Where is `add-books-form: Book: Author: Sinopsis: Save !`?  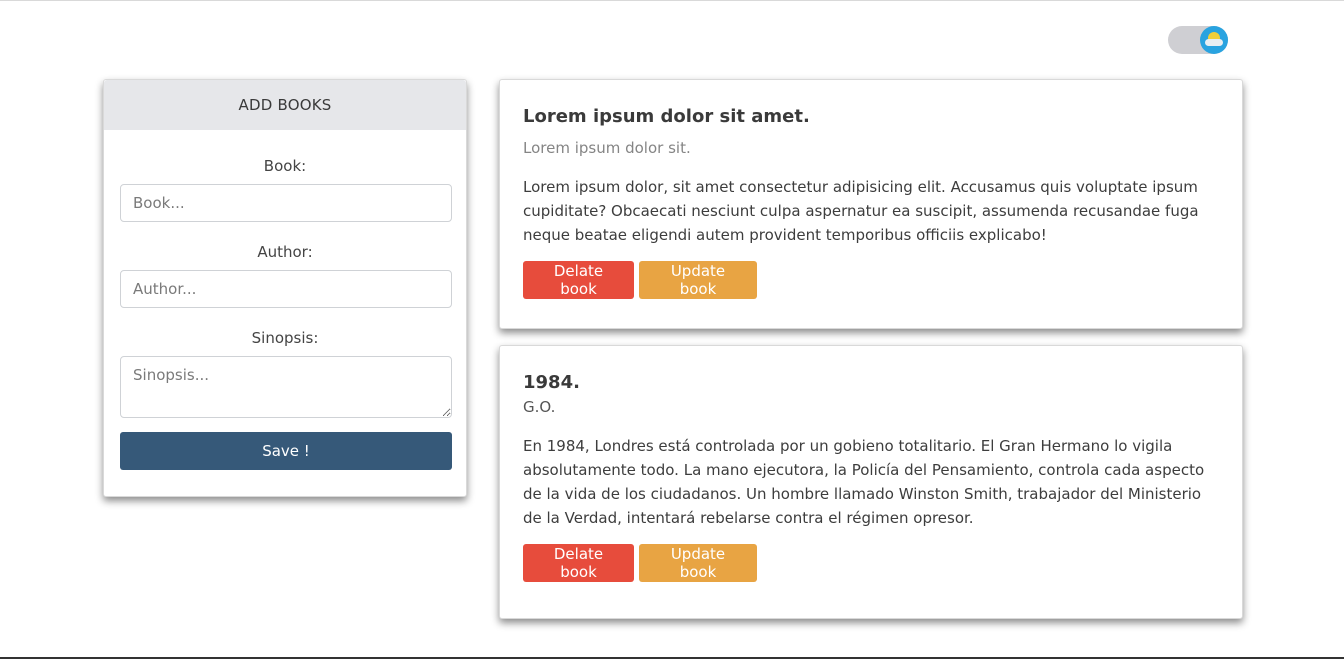 add-books-form: Book: Author: Sinopsis: Save ! is located at coordinates (285, 300).